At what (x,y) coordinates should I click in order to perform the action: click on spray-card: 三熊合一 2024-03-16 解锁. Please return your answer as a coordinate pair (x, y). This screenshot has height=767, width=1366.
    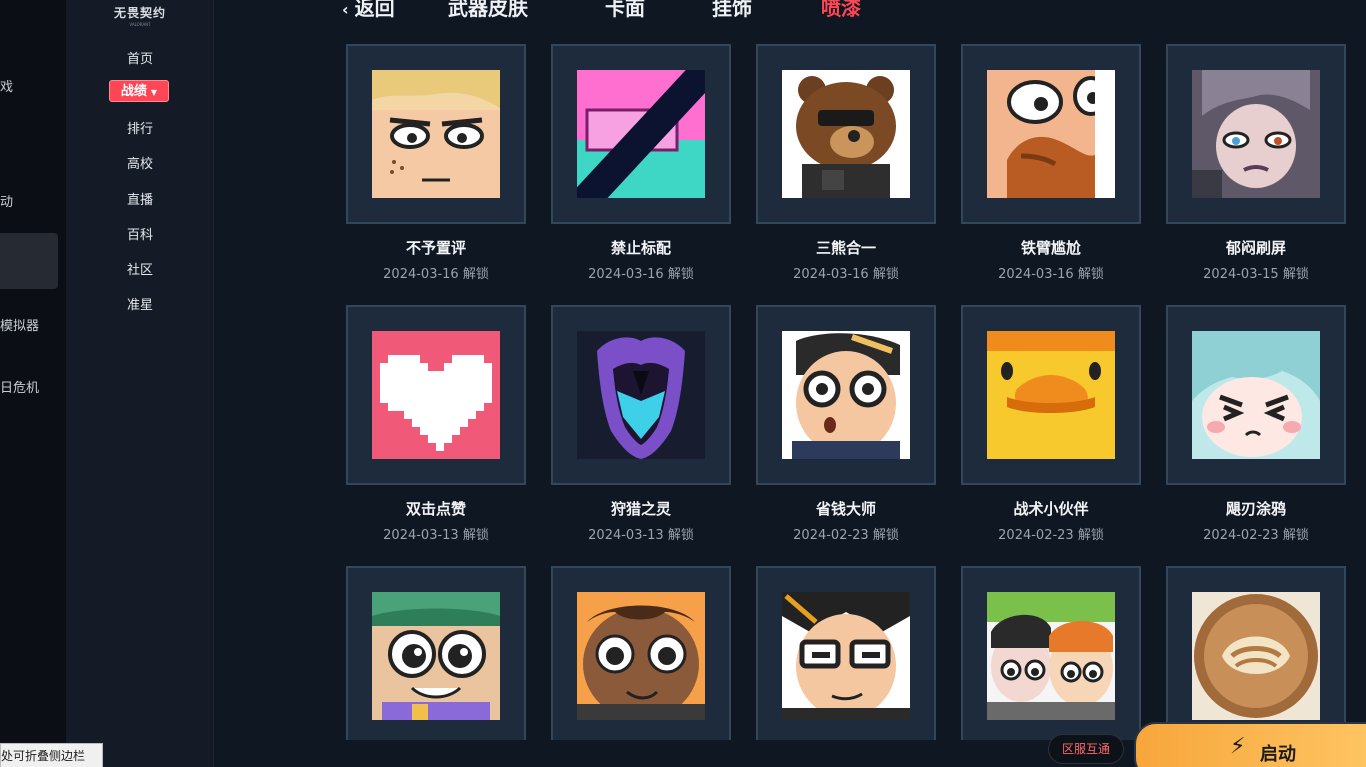
    Looking at the image, I should click on (846, 163).